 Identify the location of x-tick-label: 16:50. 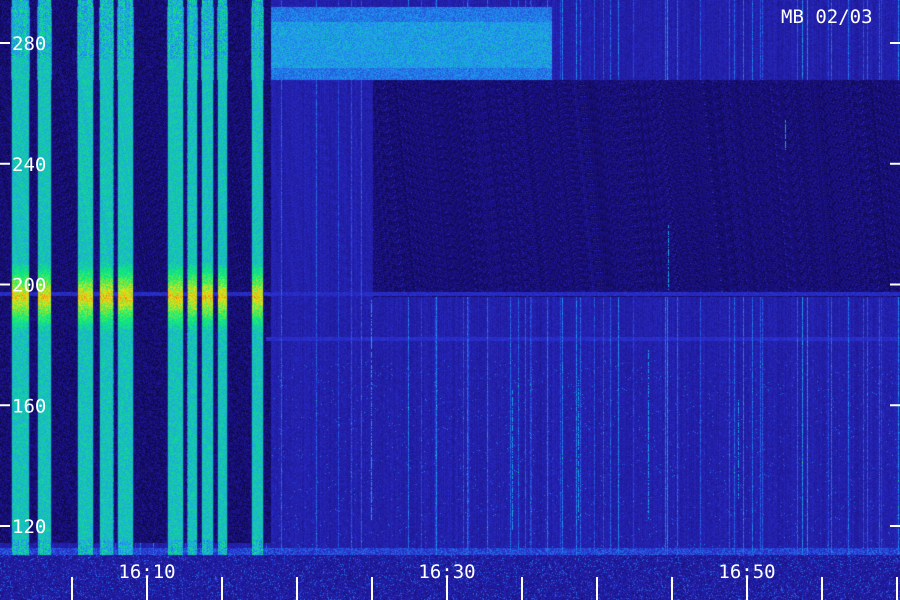
(746, 572).